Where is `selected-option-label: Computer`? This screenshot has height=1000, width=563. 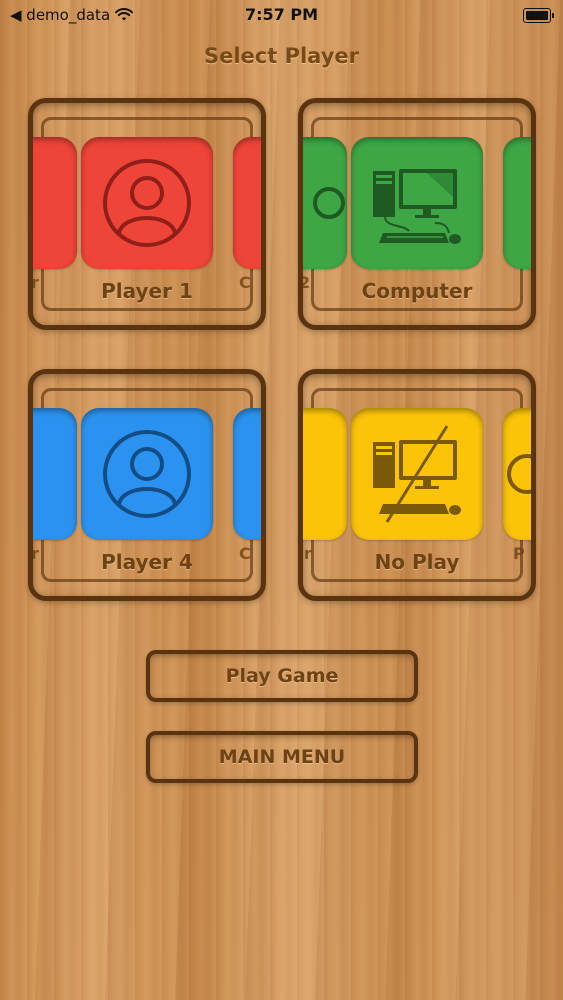 selected-option-label: Computer is located at coordinates (417, 291).